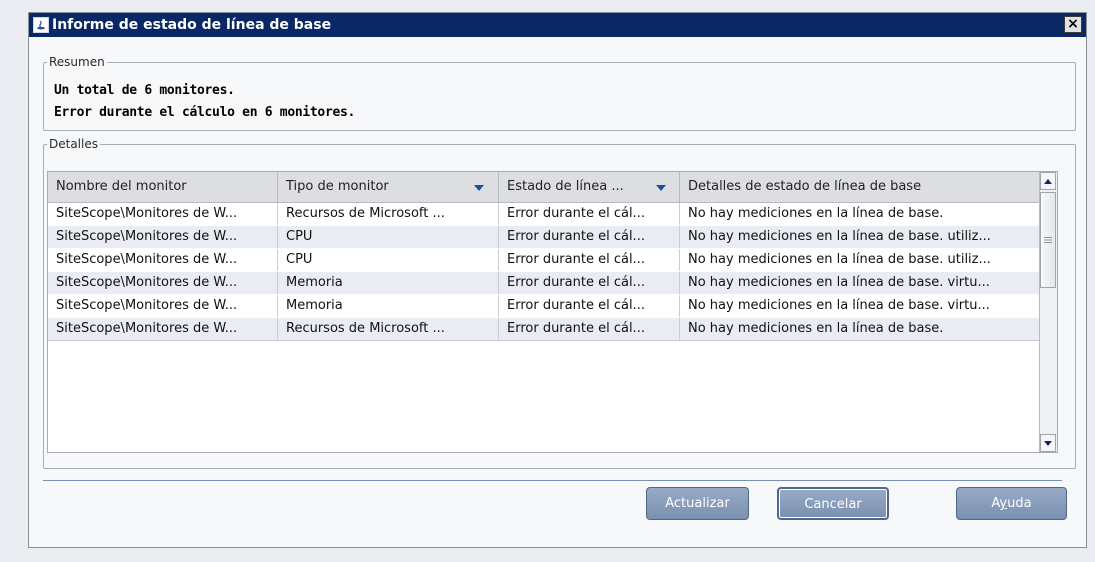 Image resolution: width=1095 pixels, height=562 pixels. Describe the element at coordinates (121, 186) in the screenshot. I see `column-header-label: Nombre del monitor` at that location.